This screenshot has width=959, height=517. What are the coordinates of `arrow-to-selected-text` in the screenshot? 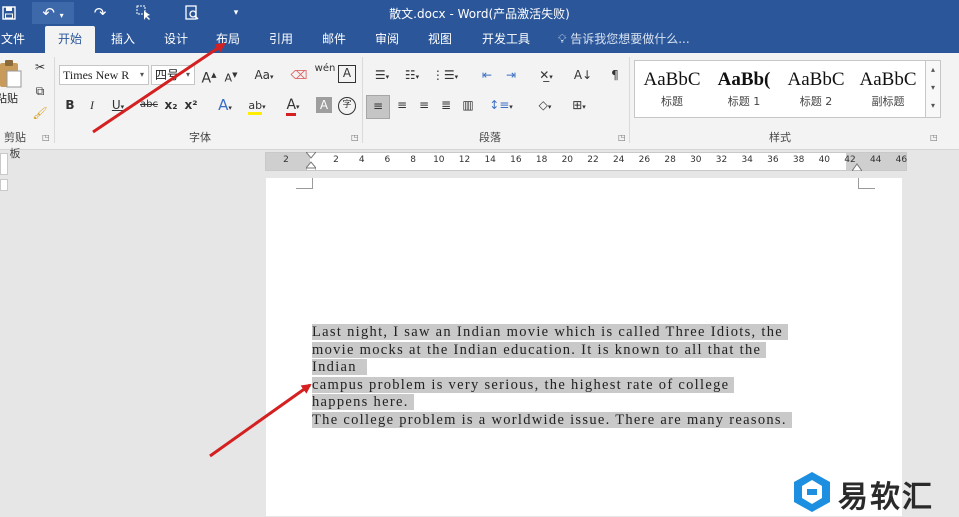 It's located at (260, 420).